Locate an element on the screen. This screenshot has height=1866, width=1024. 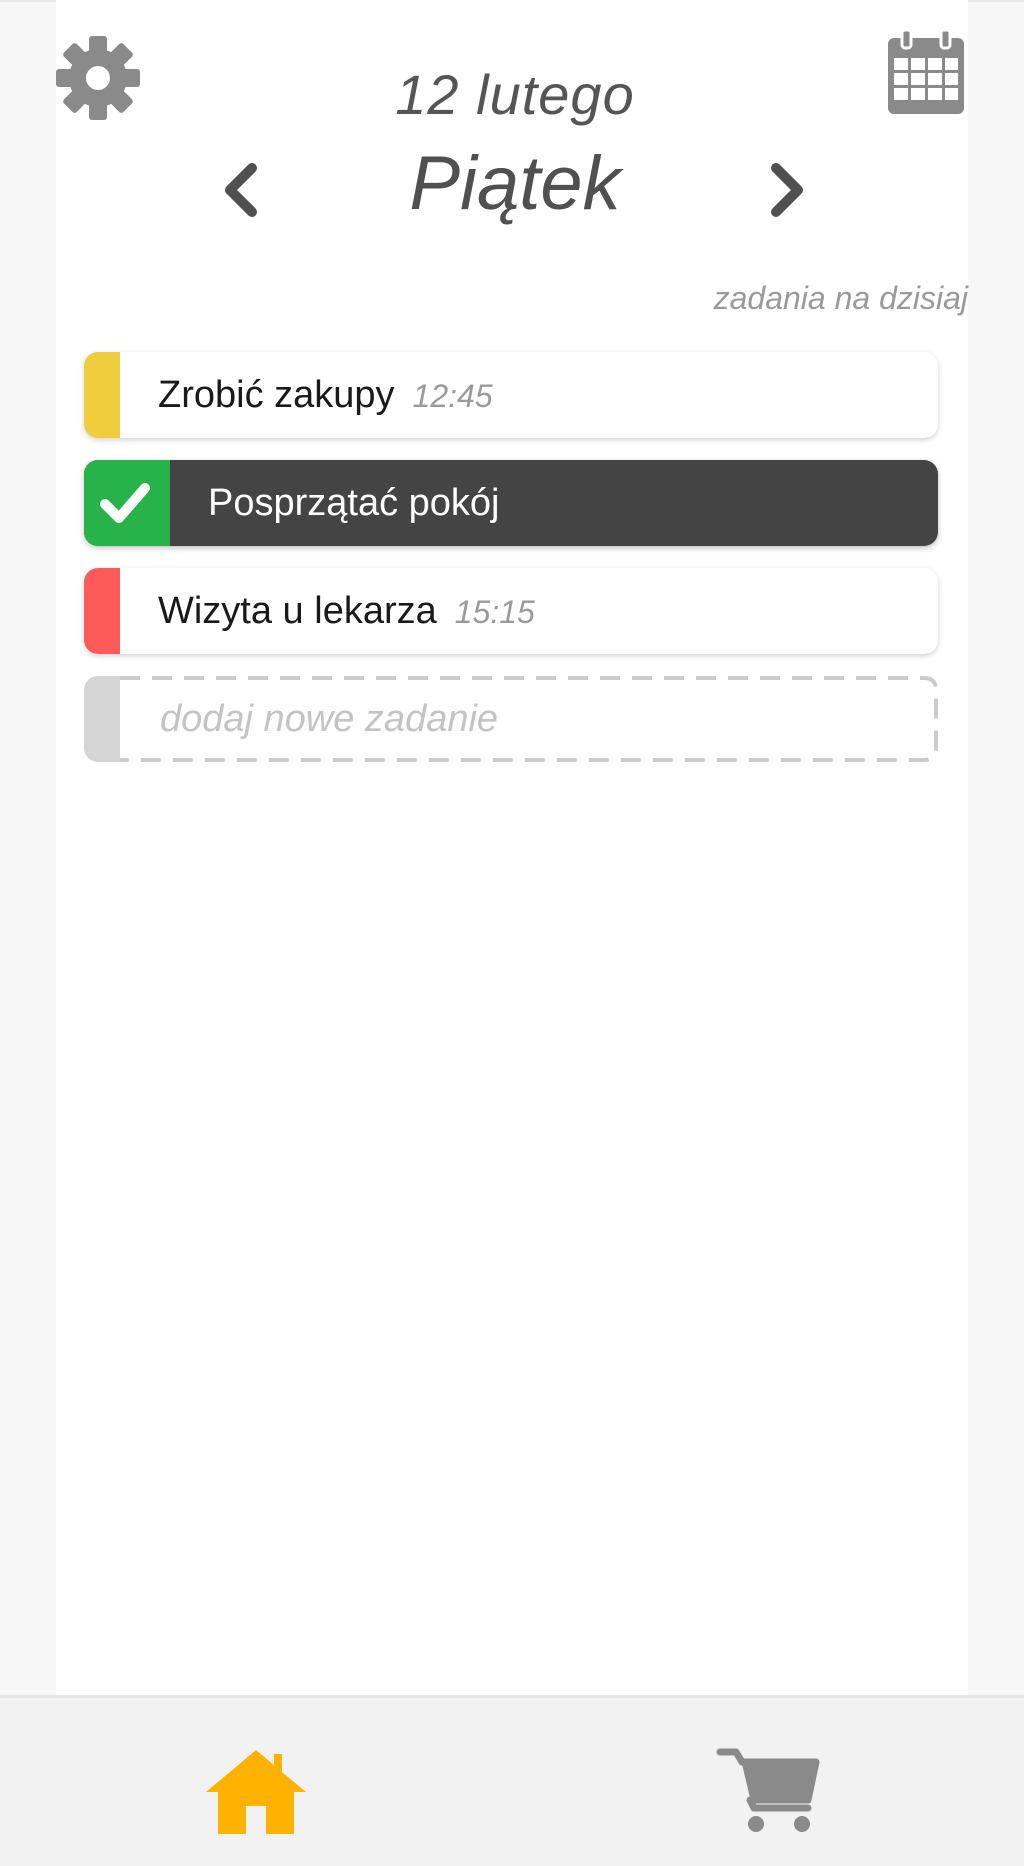
task-time: 15:15 is located at coordinates (494, 612).